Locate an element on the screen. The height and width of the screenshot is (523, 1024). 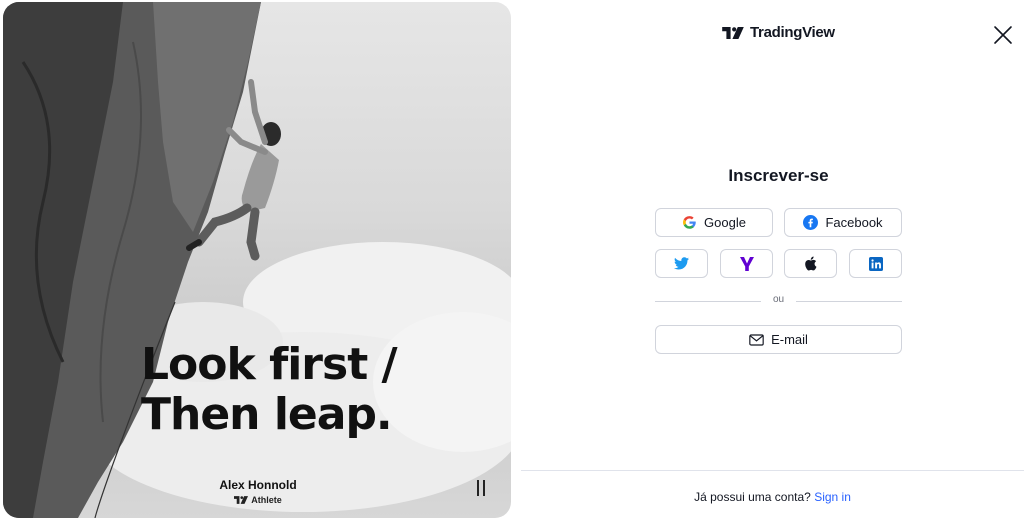
or-text: ou is located at coordinates (778, 299).